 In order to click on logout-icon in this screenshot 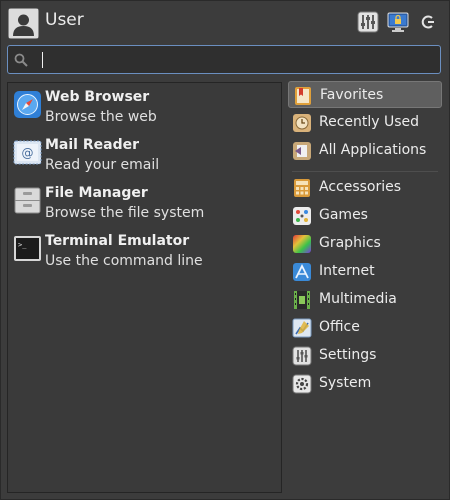, I will do `click(427, 22)`.